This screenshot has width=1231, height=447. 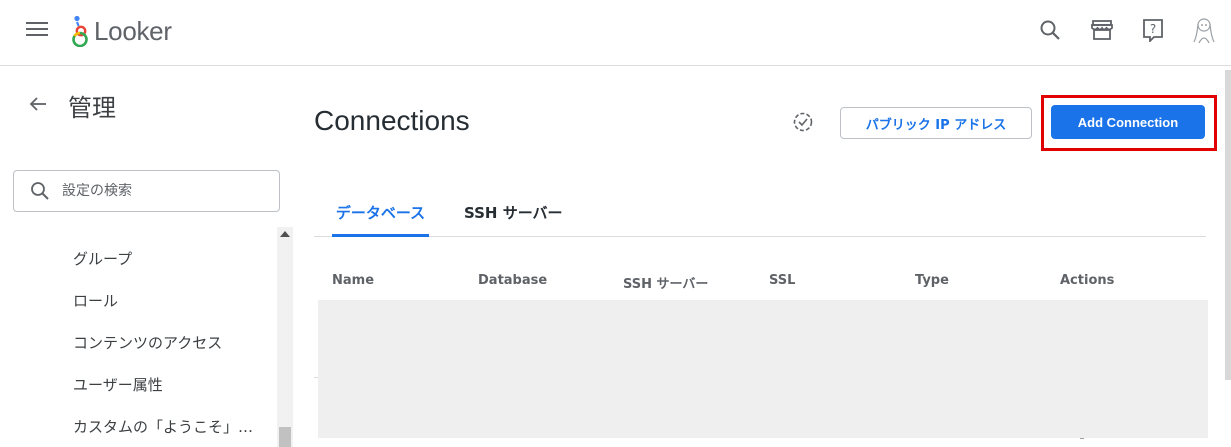 I want to click on sidebar-title: 管理, so click(x=92, y=108).